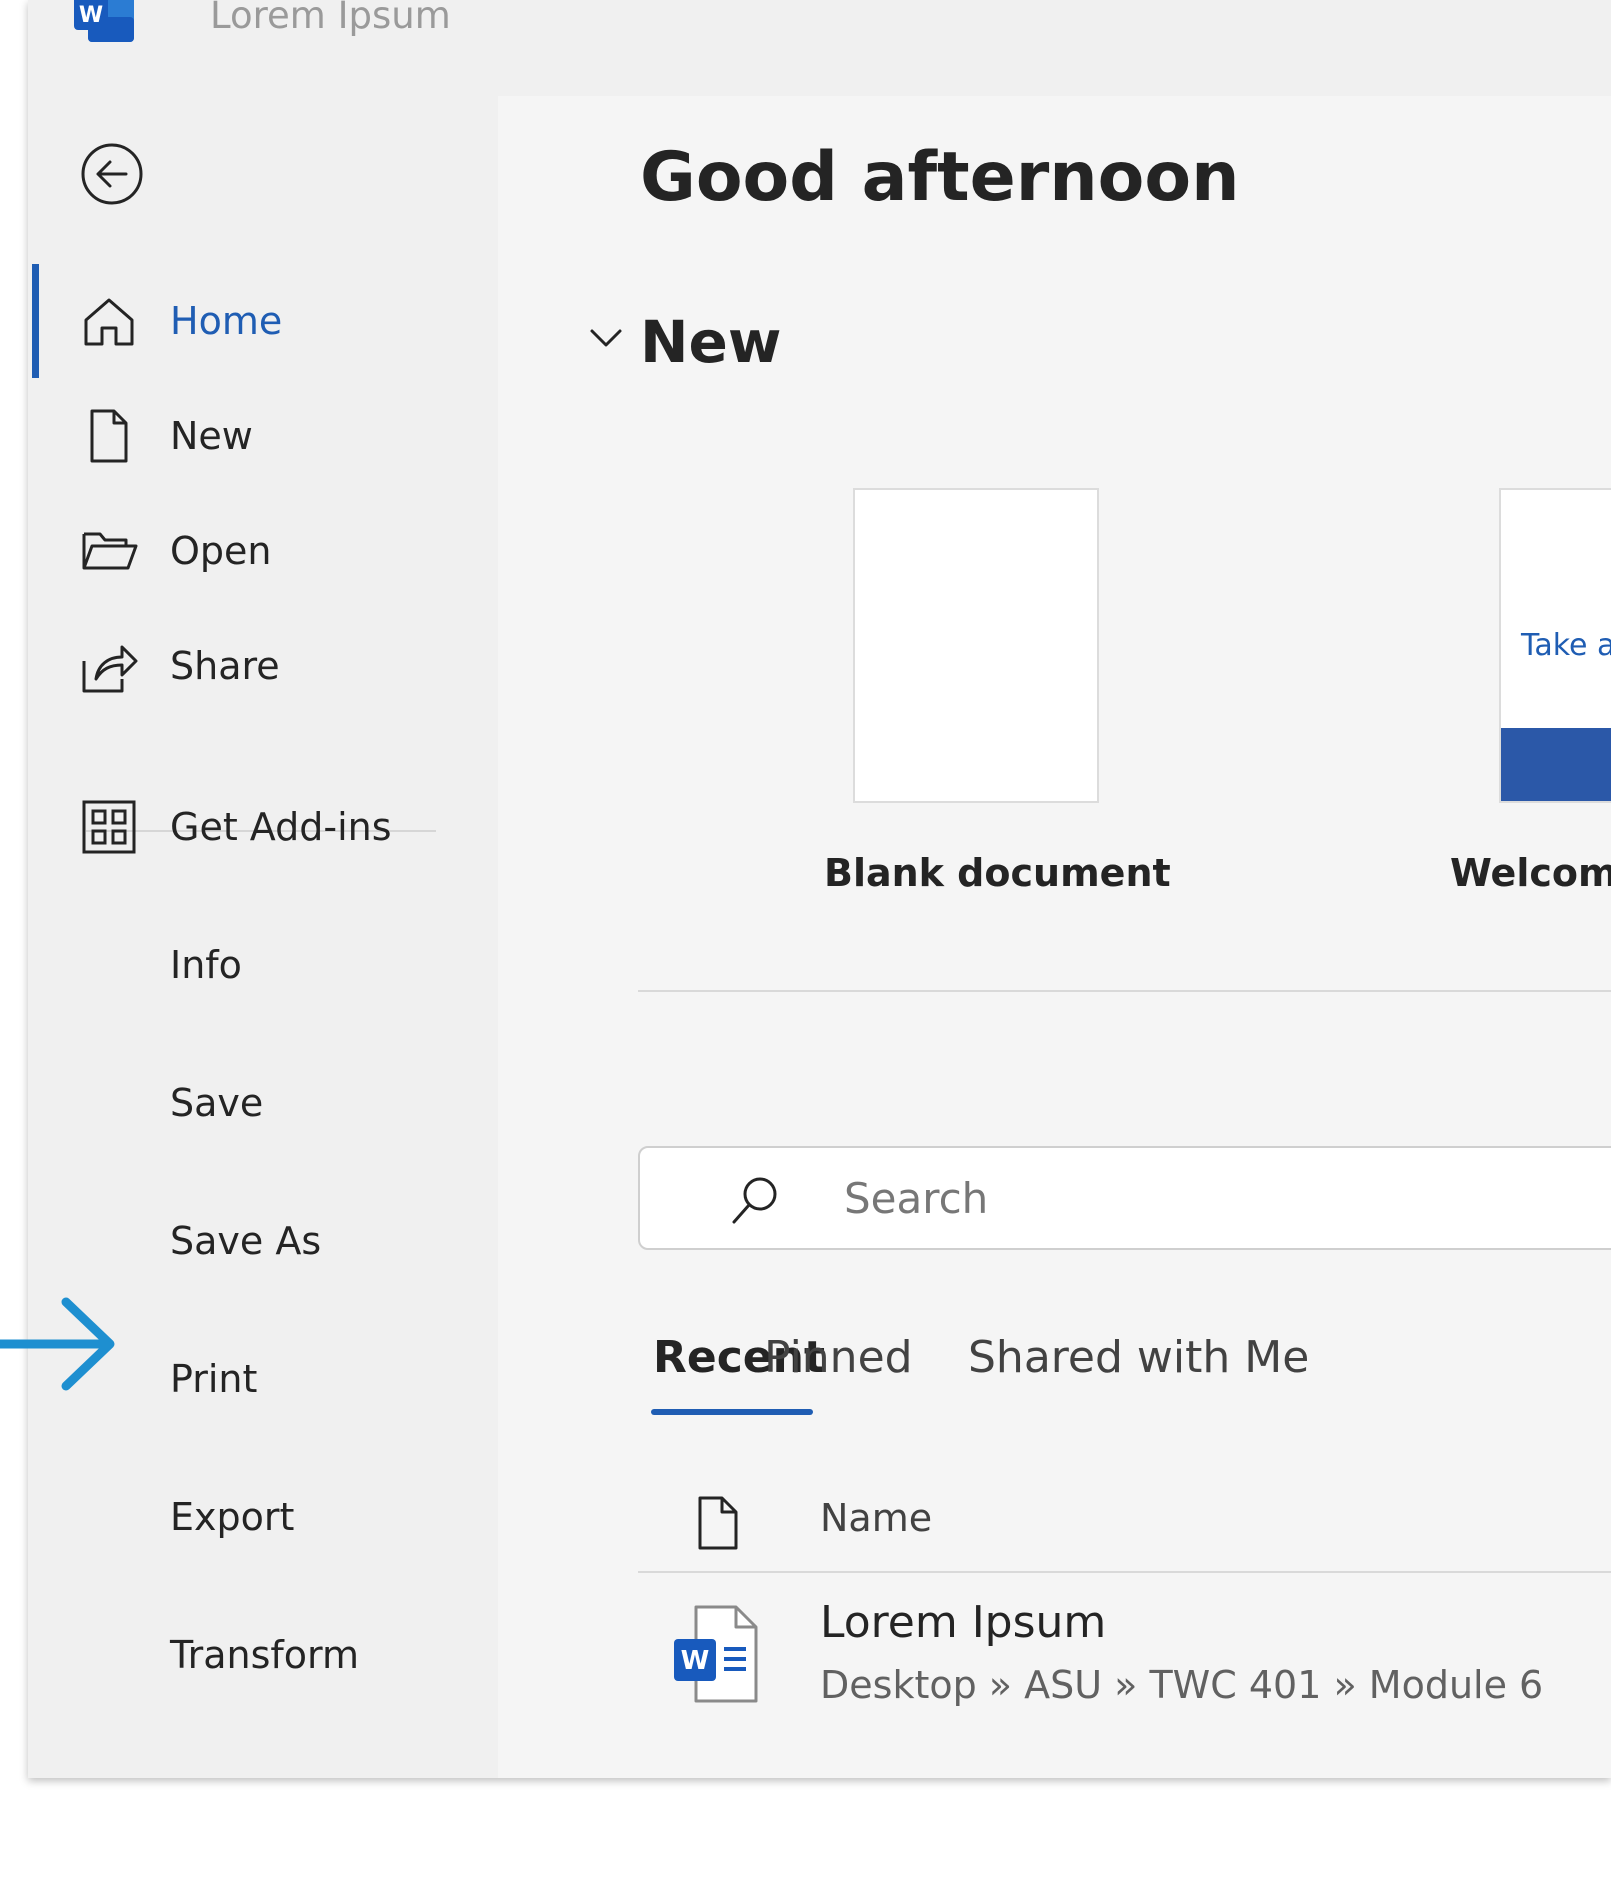 This screenshot has height=1879, width=1611. Describe the element at coordinates (963, 1622) in the screenshot. I see `file-name: Lorem Ipsum` at that location.